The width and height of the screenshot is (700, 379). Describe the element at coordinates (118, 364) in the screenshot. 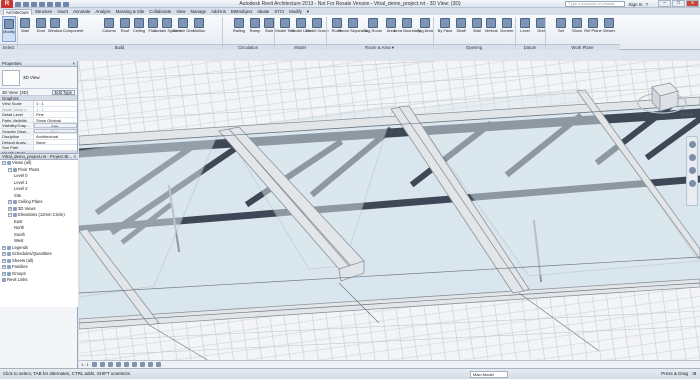

I see `shadows-icon` at that location.